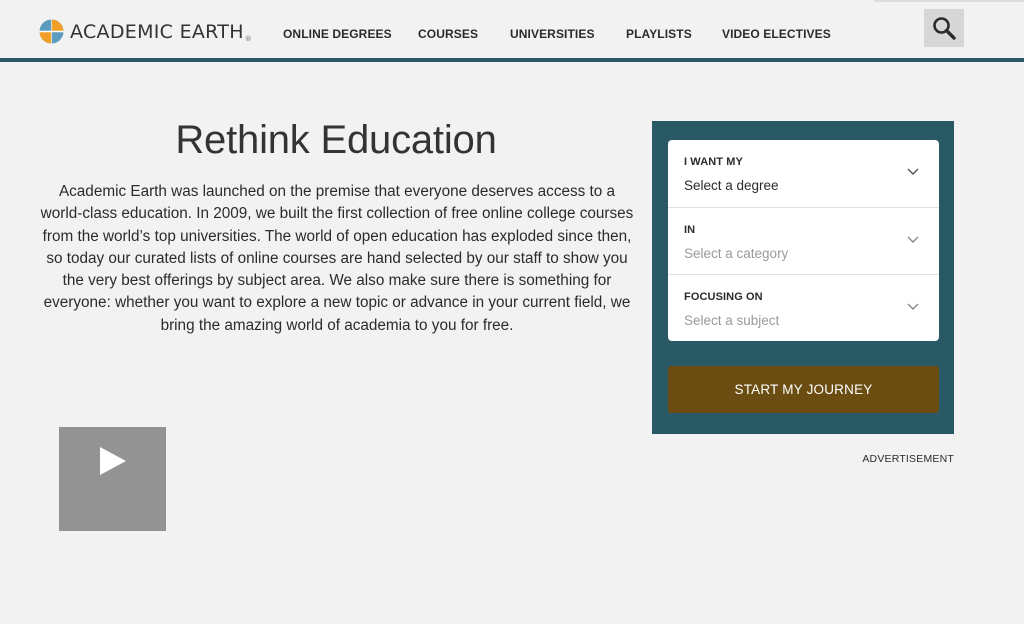  I want to click on nav-courses: COURSES, so click(448, 34).